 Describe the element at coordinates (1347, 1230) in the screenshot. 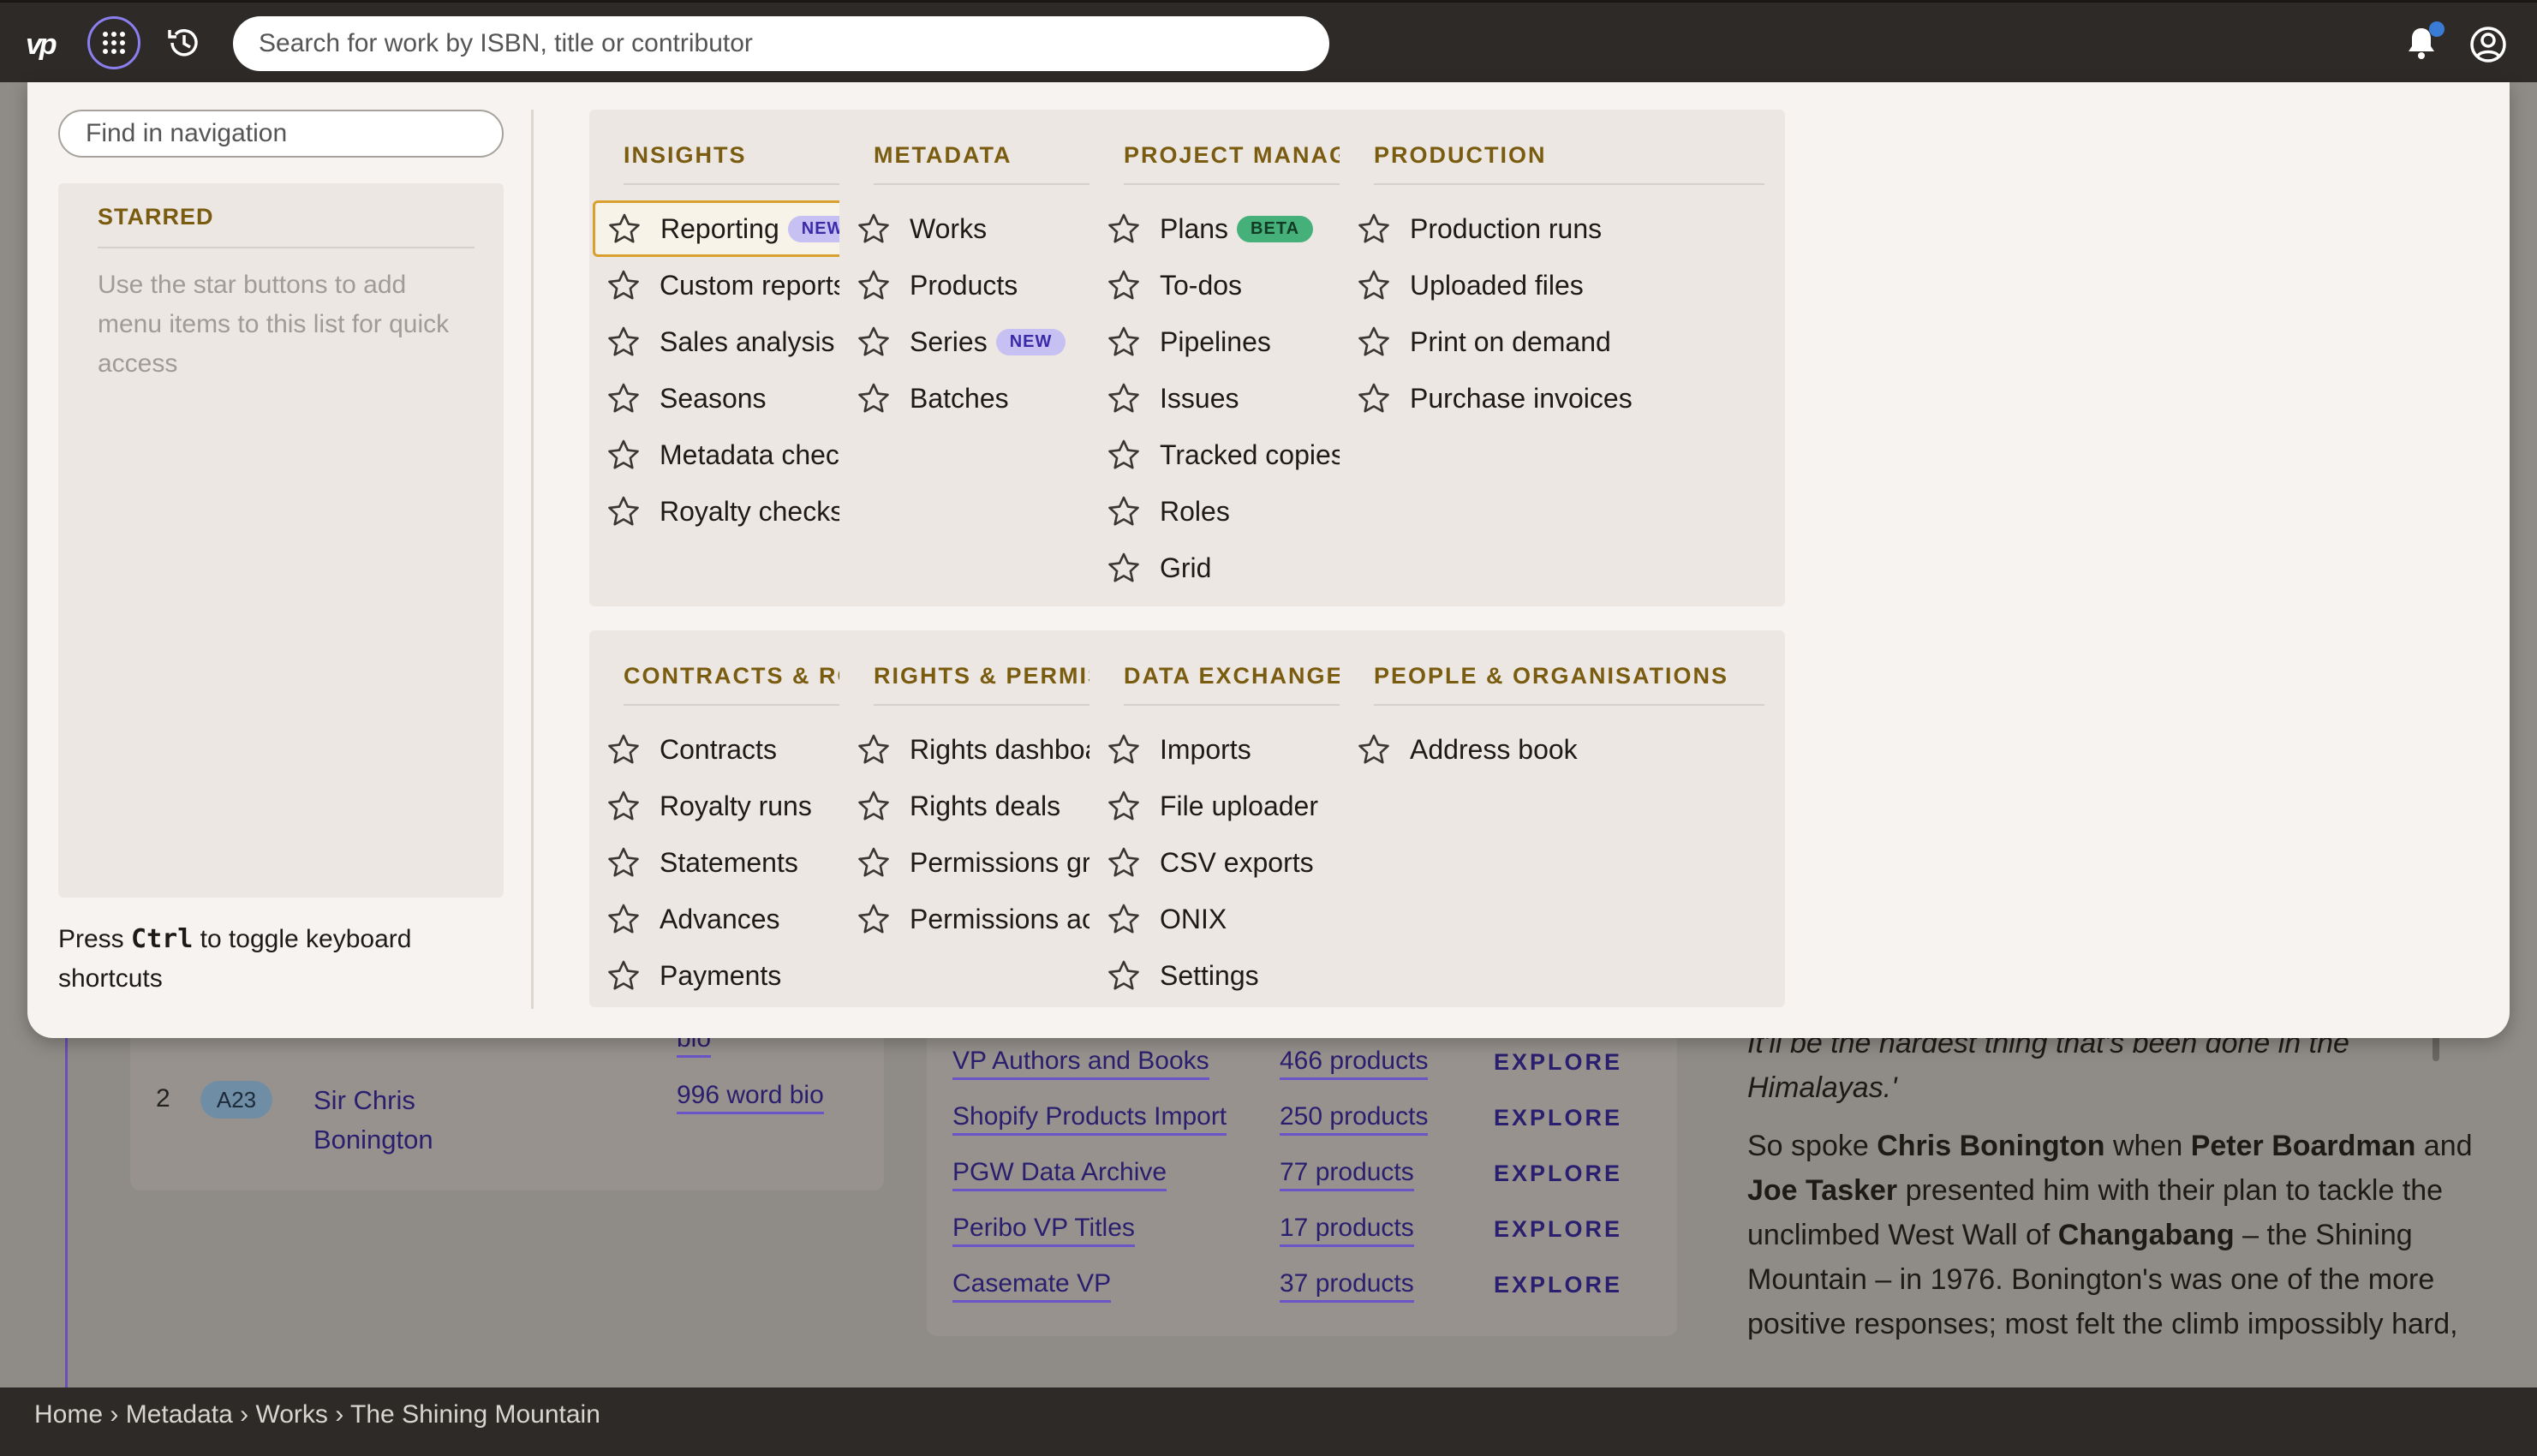

I see `product-count-link: 17 products` at that location.